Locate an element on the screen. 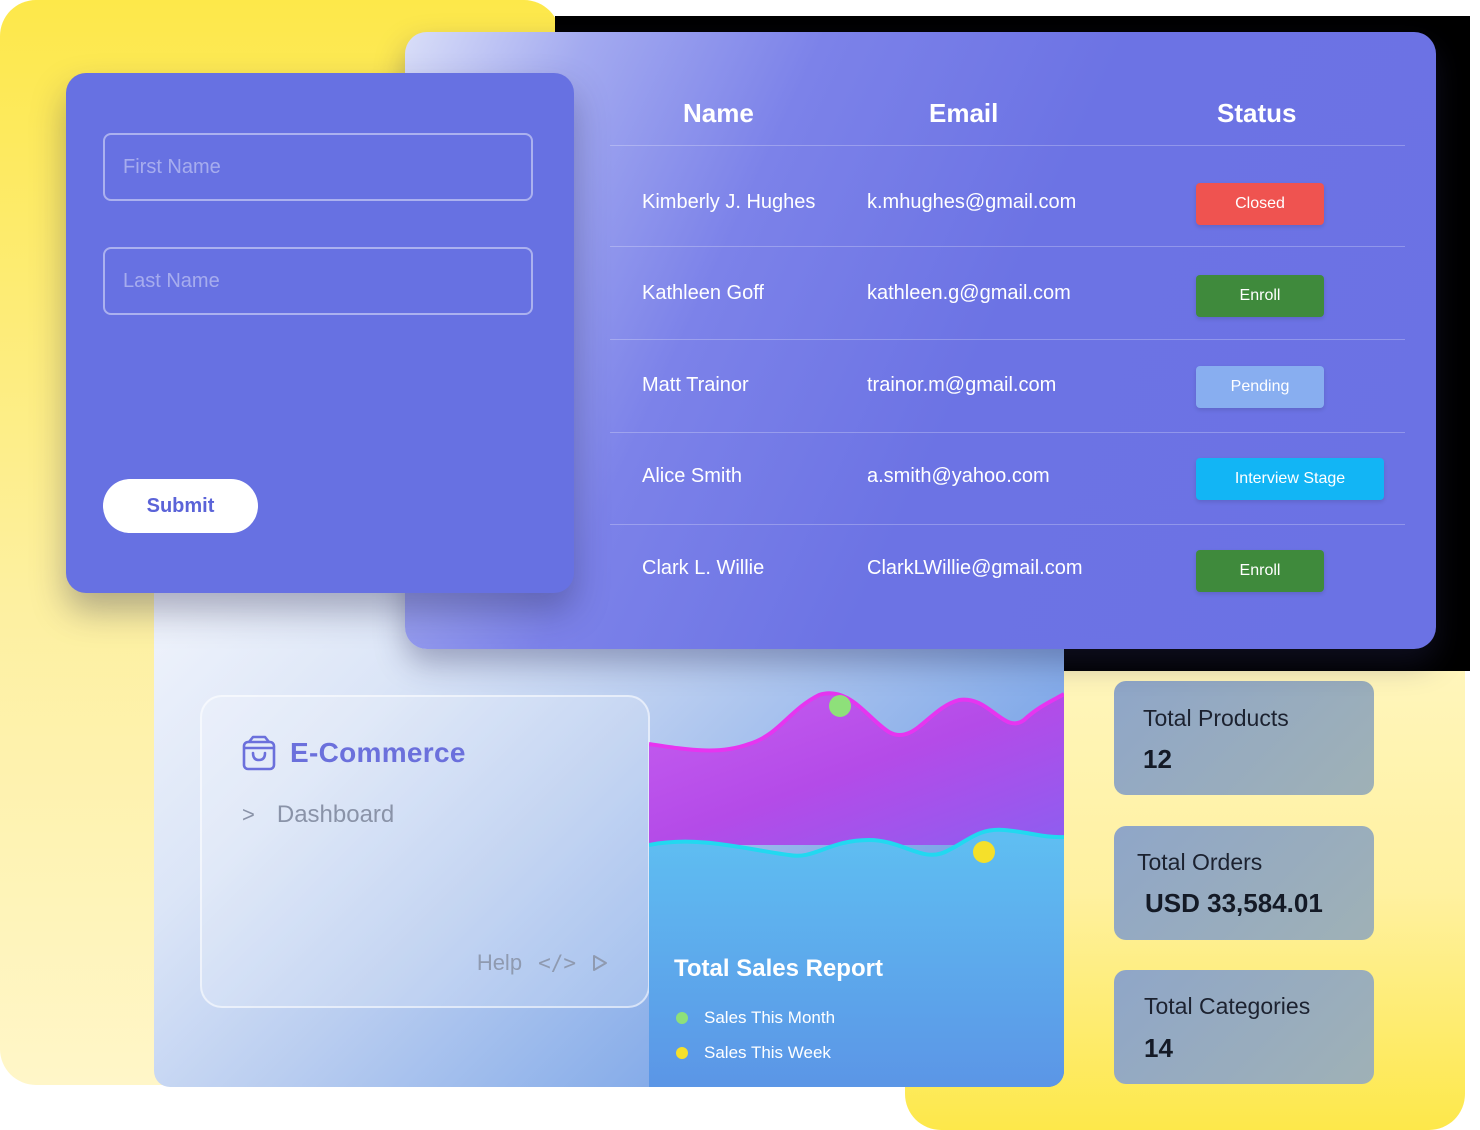 This screenshot has width=1480, height=1130. stat-card-orders: Total Orders USD 33,584.01 is located at coordinates (1244, 883).